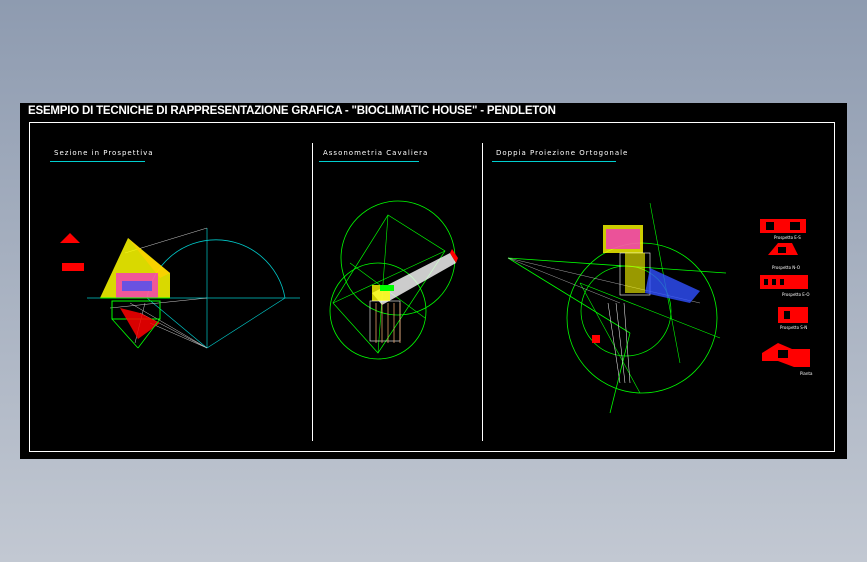 The width and height of the screenshot is (867, 562). Describe the element at coordinates (786, 355) in the screenshot. I see `thumbnail-plan` at that location.